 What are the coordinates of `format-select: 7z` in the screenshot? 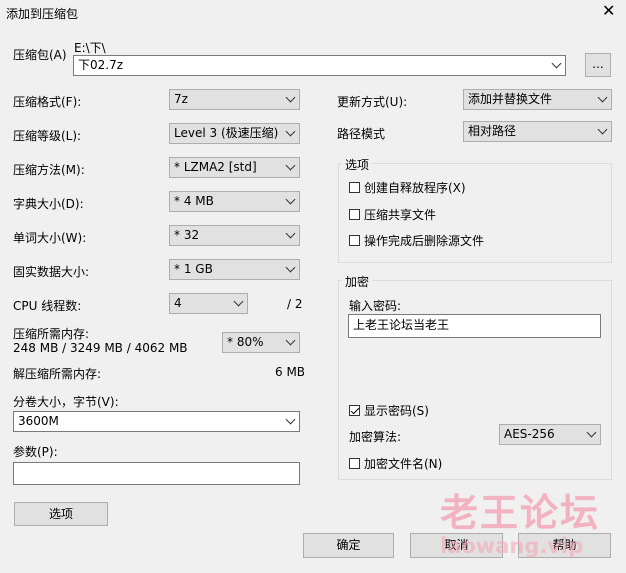 It's located at (234, 99).